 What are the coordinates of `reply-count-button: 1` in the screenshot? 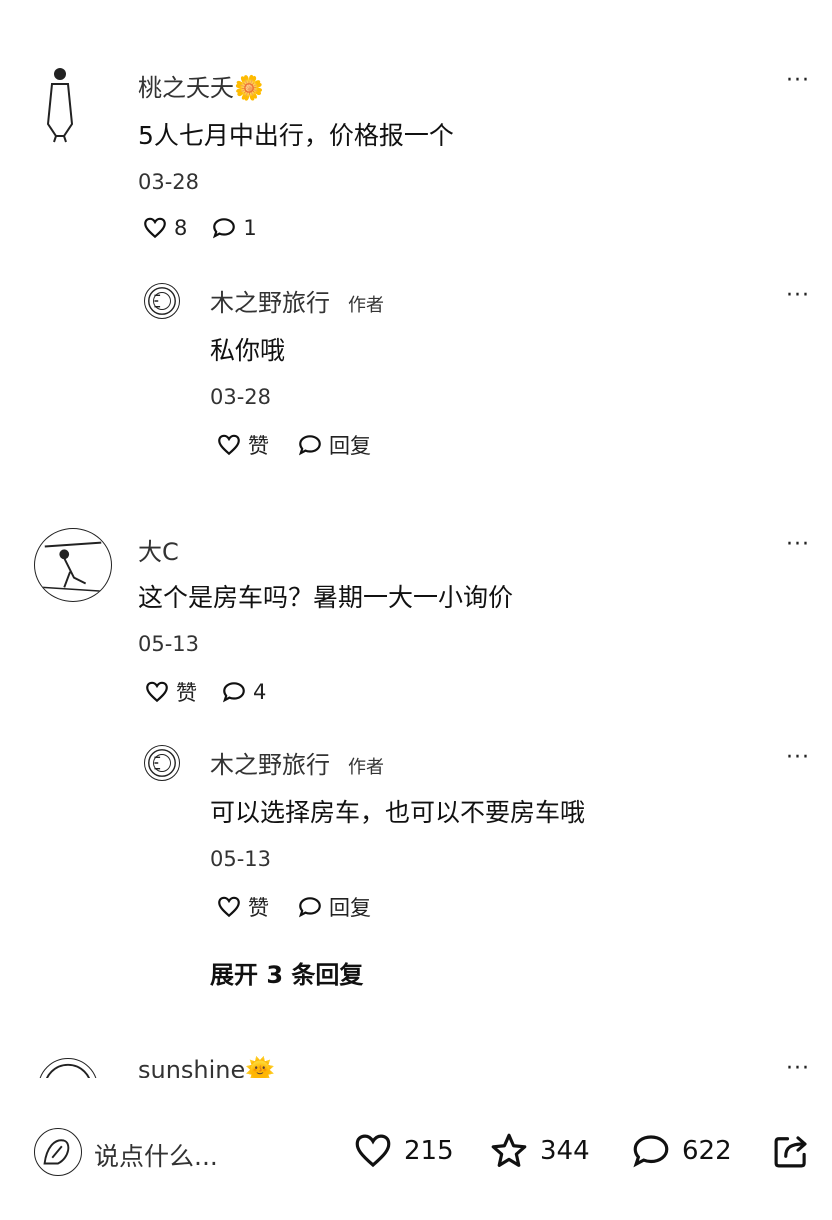 It's located at (234, 228).